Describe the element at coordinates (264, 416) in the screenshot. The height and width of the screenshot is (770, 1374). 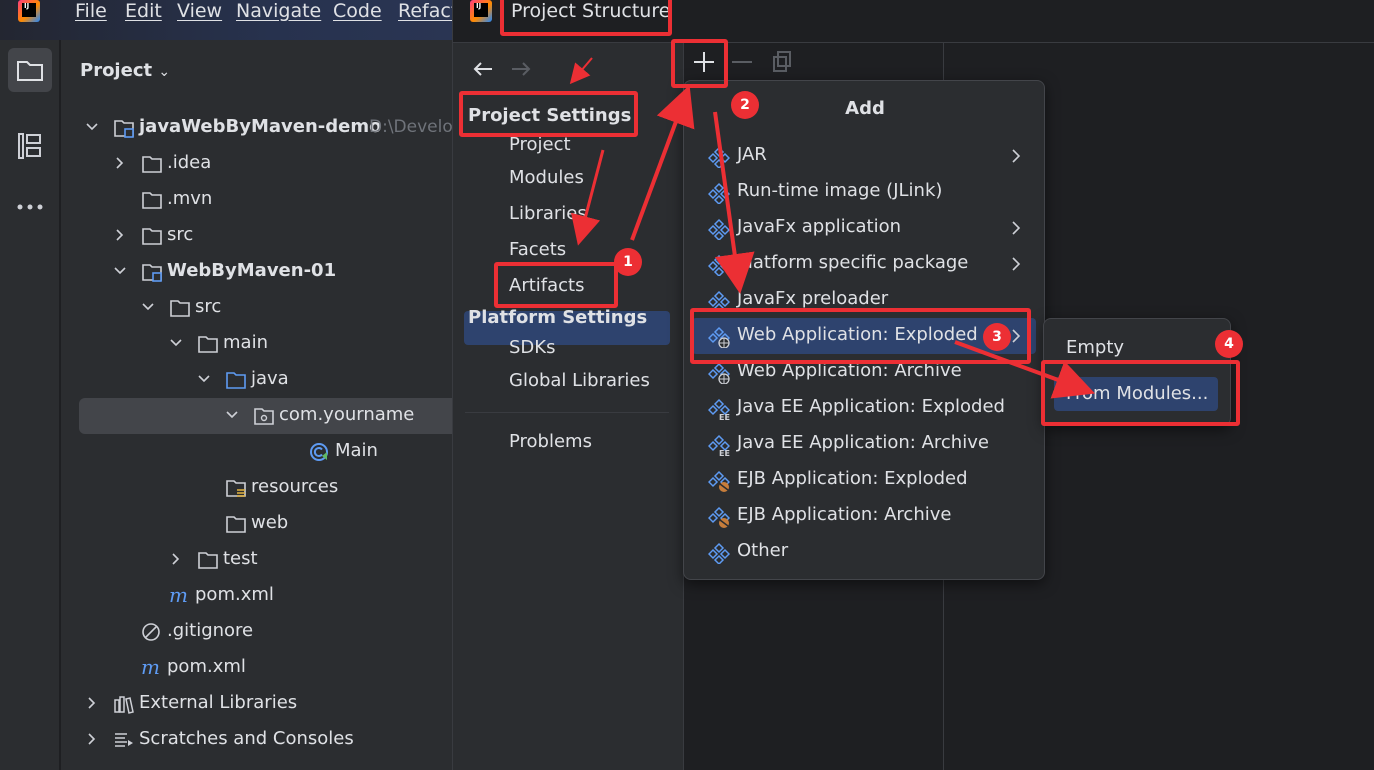
I see `package-icon` at that location.